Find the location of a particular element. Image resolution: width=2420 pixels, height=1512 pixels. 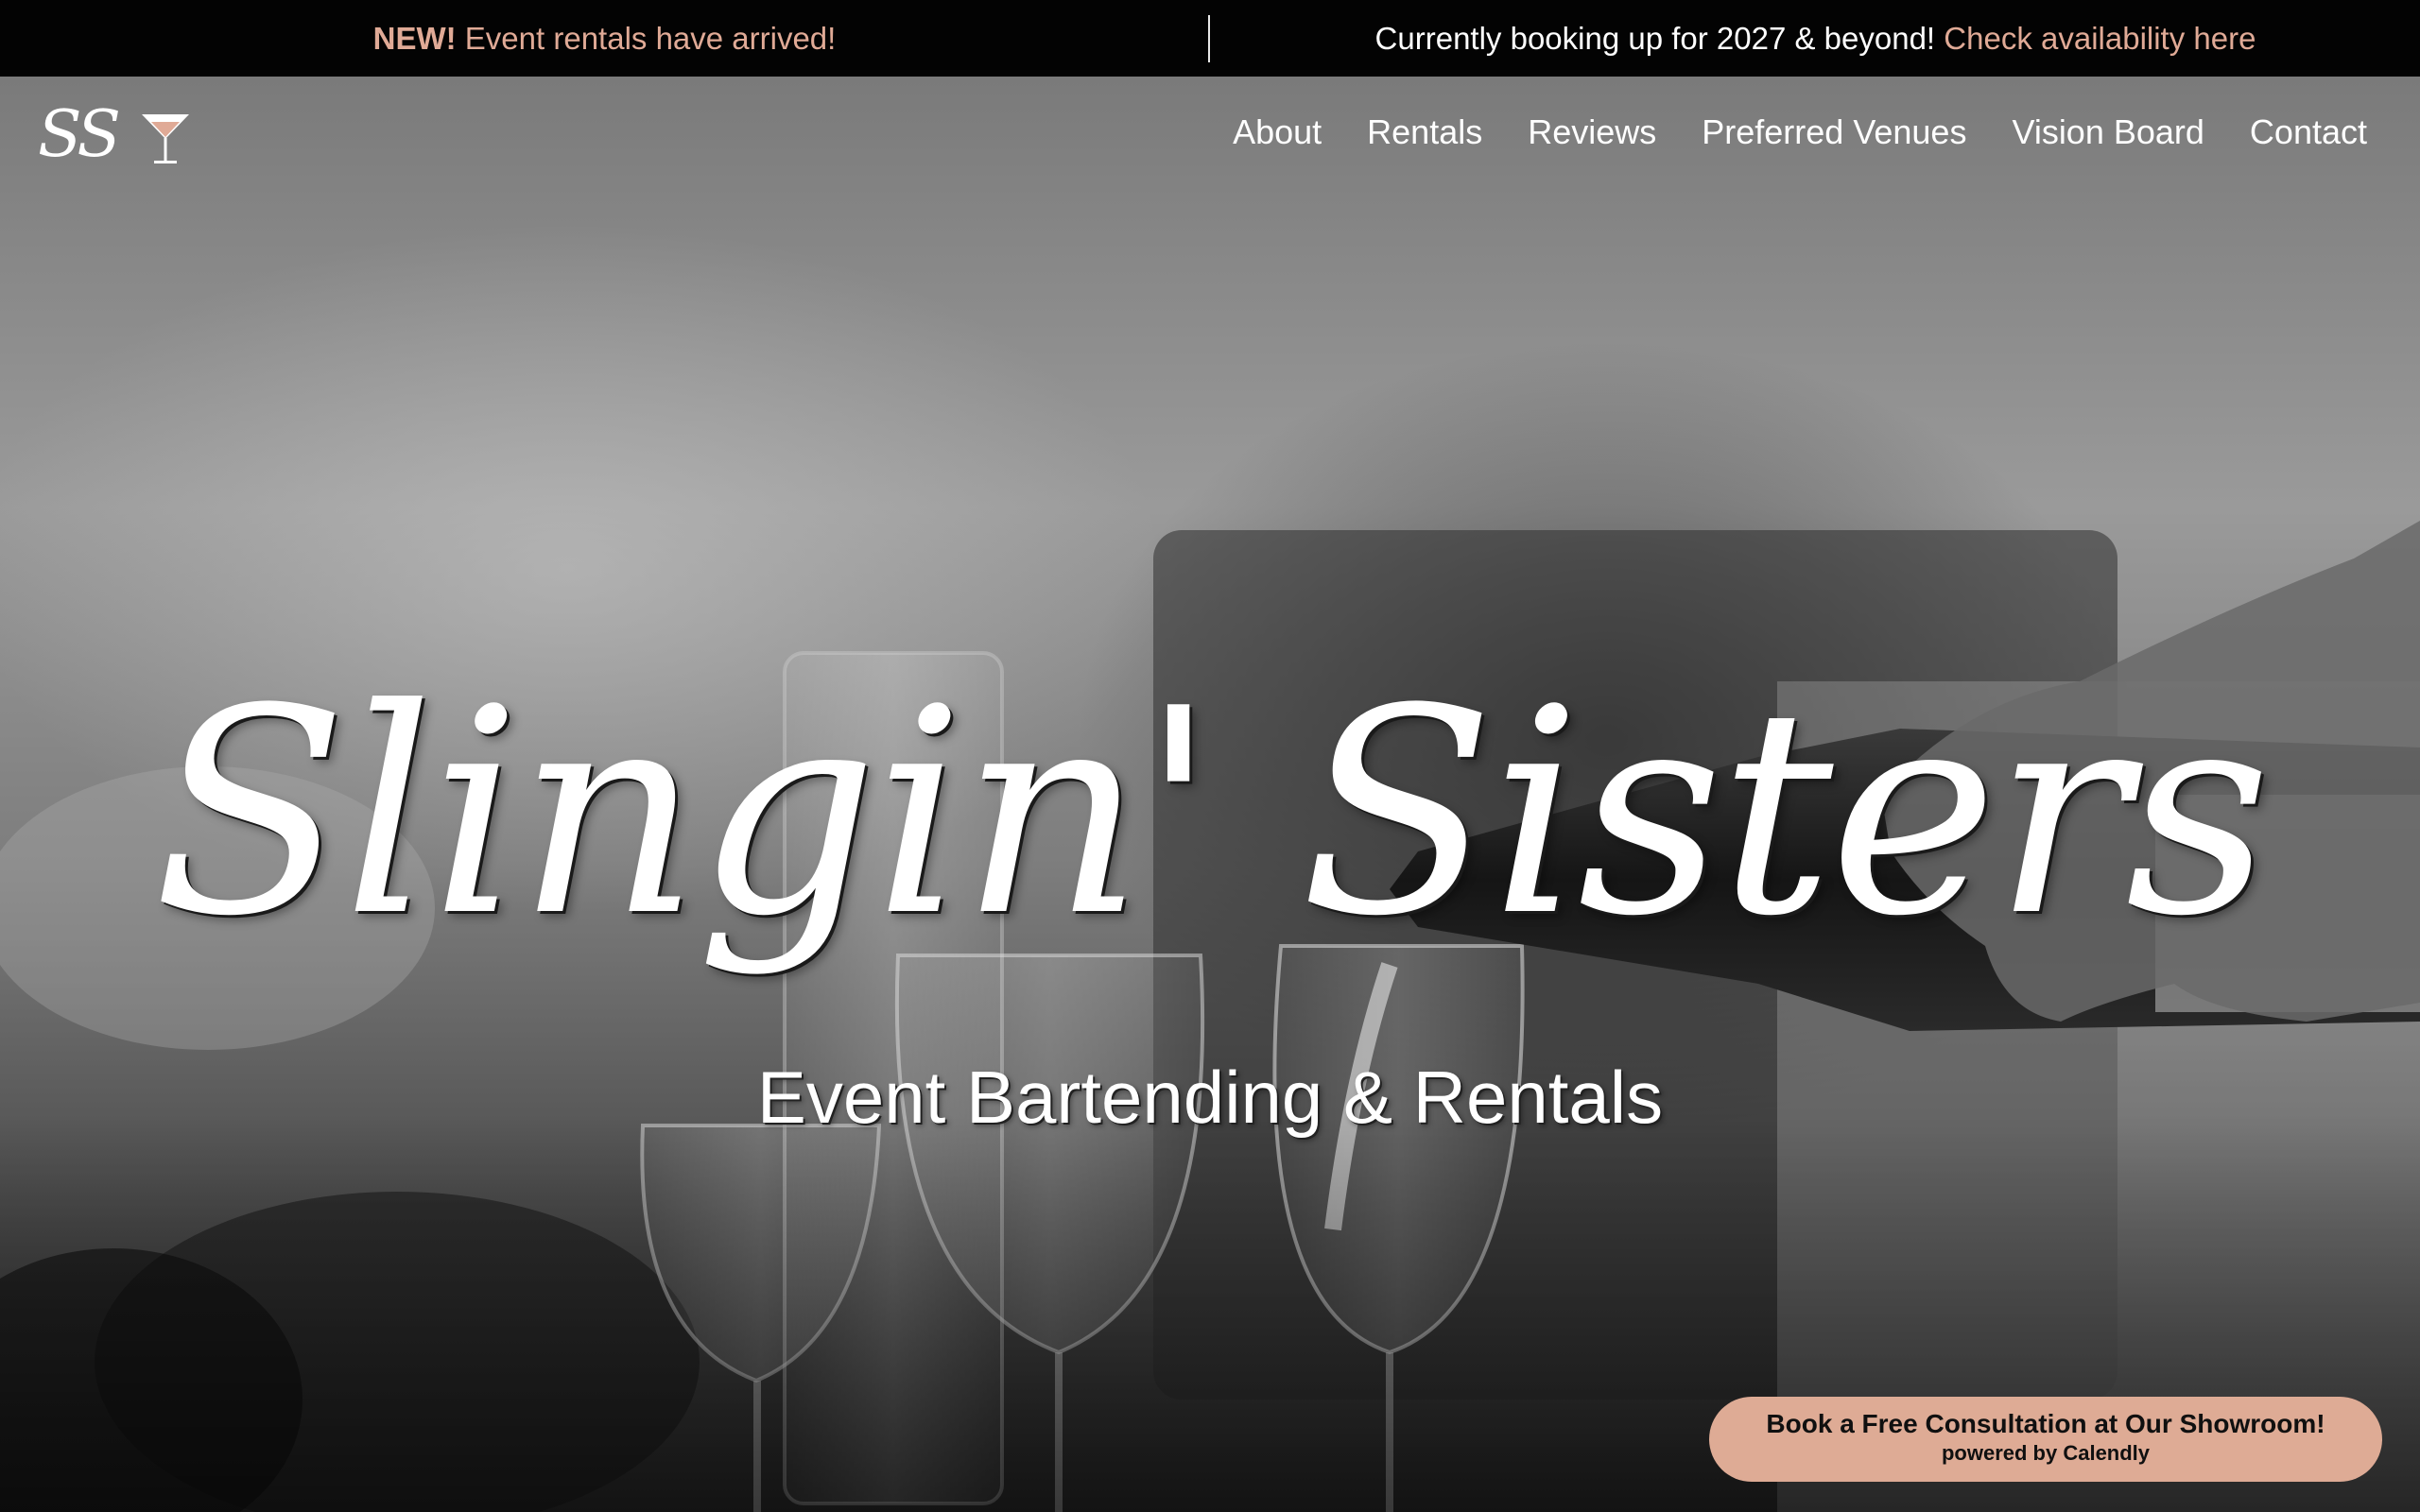

hero-subtitle: Event Bartending & Rentals is located at coordinates (1210, 1097).